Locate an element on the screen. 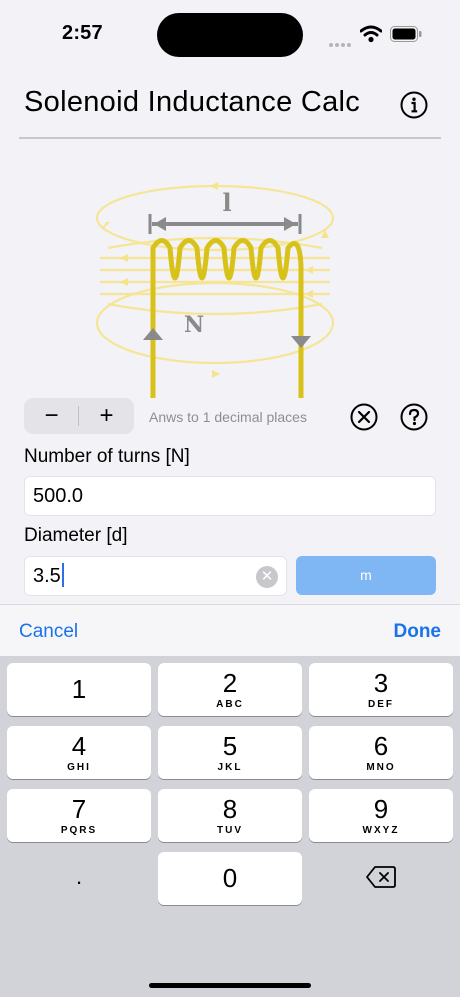  backspace-icon is located at coordinates (381, 877).